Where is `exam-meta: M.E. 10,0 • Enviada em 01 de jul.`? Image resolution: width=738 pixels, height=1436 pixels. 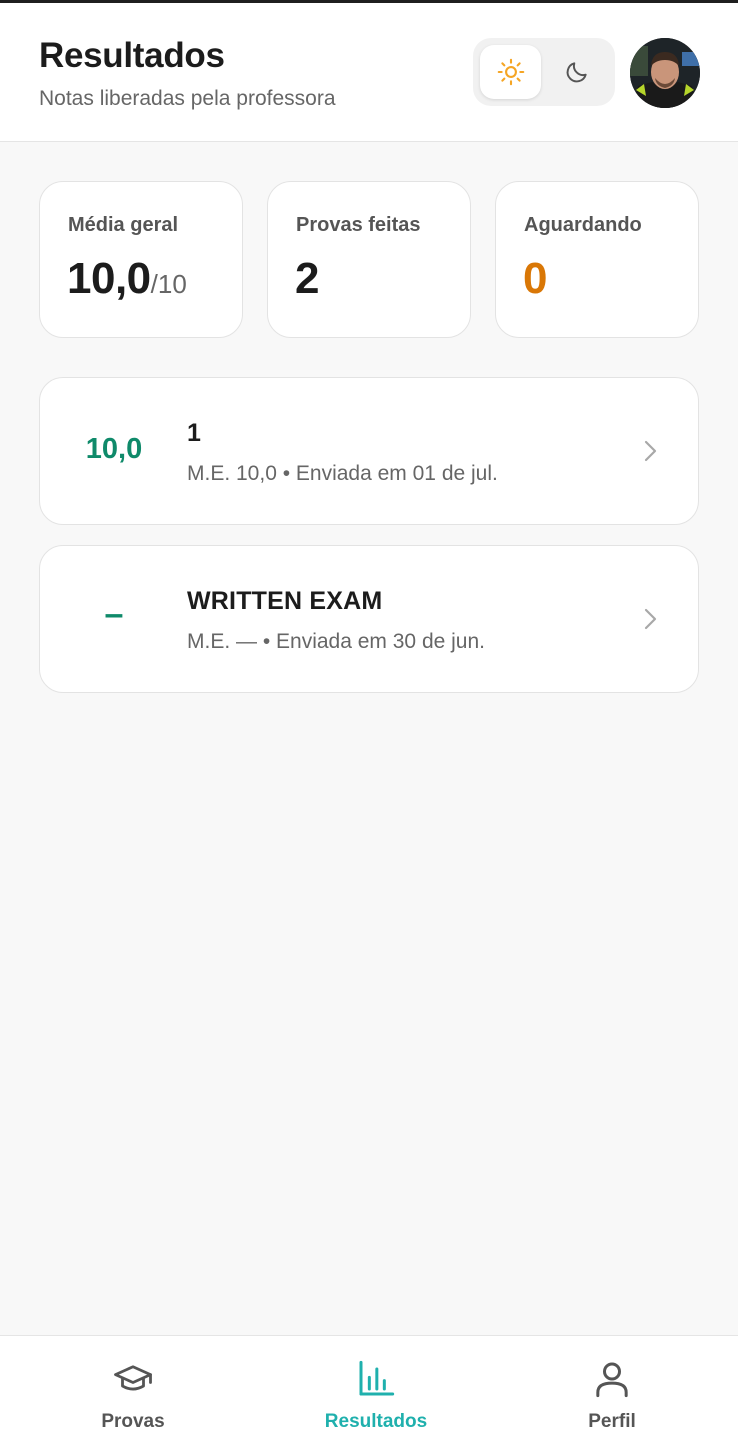 exam-meta: M.E. 10,0 • Enviada em 01 de jul. is located at coordinates (342, 473).